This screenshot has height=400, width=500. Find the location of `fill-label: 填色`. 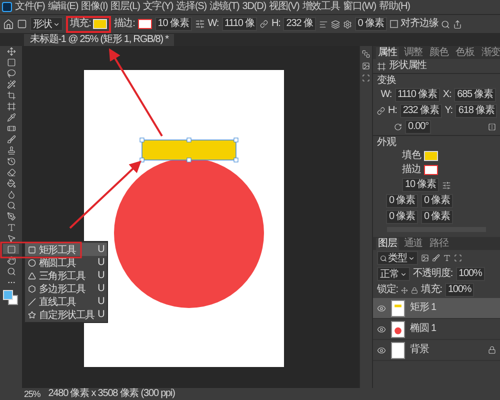

fill-label: 填色 is located at coordinates (411, 156).